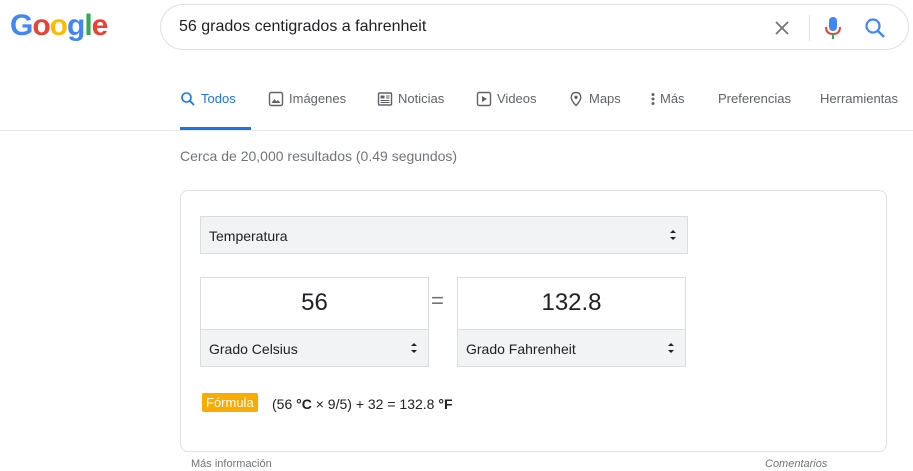 This screenshot has height=471, width=913. Describe the element at coordinates (248, 236) in the screenshot. I see `category-label: Temperatura` at that location.